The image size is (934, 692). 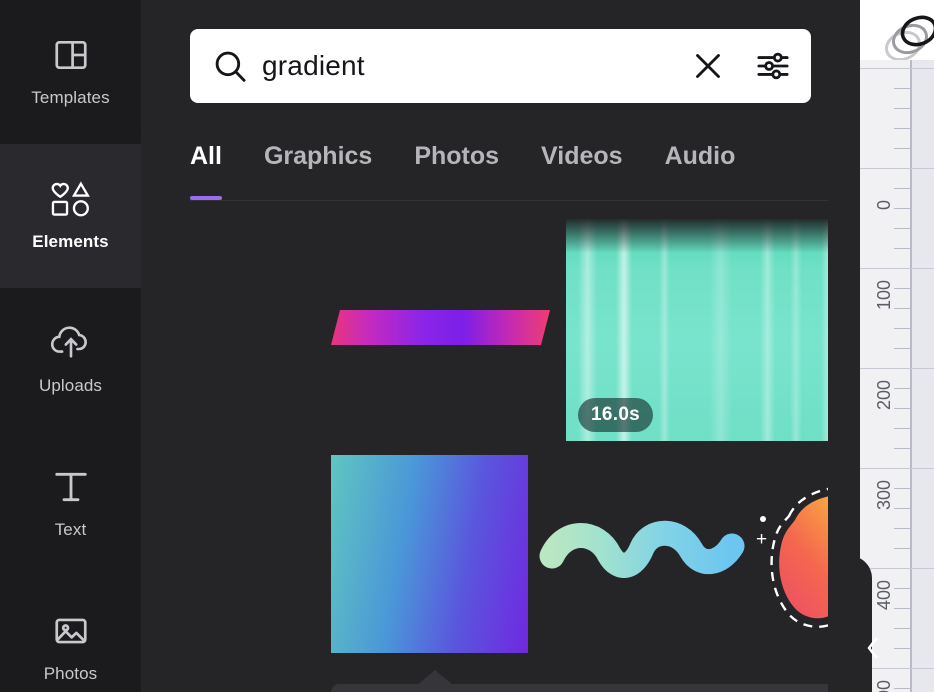 I want to click on sidebar-item-uploads: Uploads, so click(x=70, y=360).